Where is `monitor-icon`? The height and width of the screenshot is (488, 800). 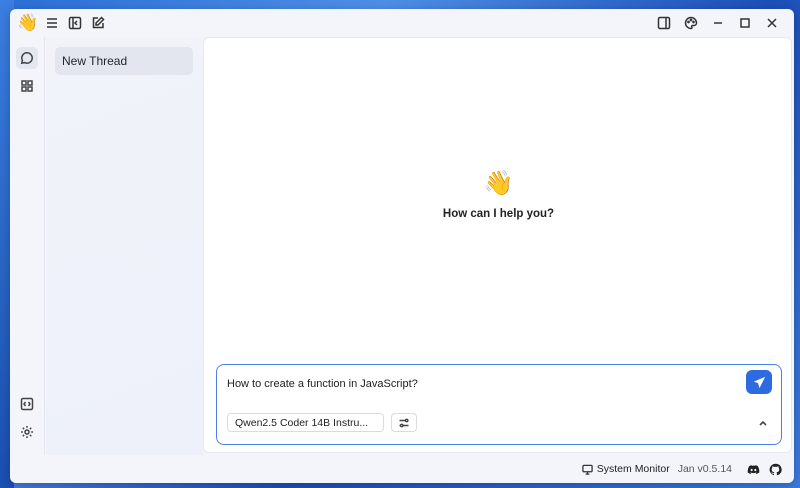
monitor-icon is located at coordinates (587, 469).